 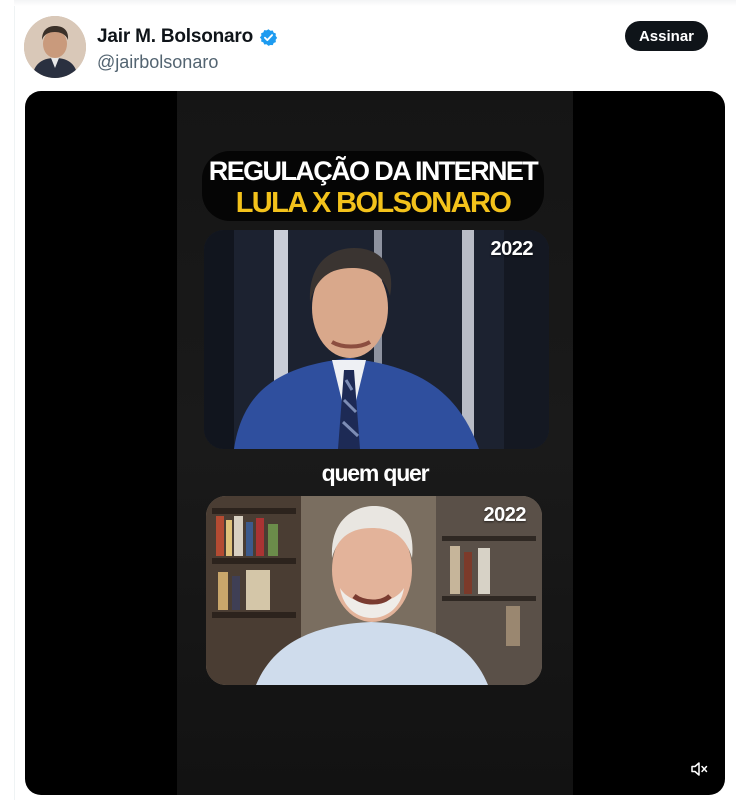 What do you see at coordinates (512, 249) in the screenshot?
I see `top-year-label: 2022` at bounding box center [512, 249].